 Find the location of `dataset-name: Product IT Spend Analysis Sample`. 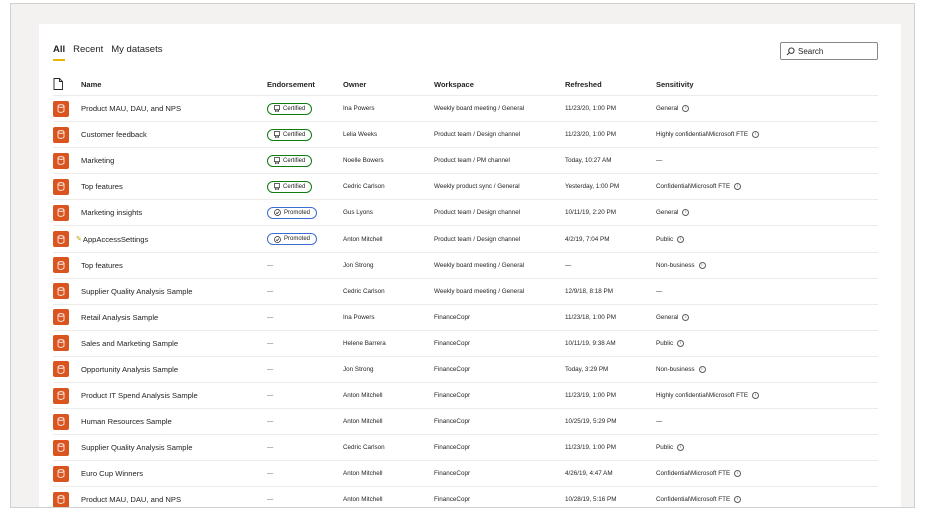

dataset-name: Product IT Spend Analysis Sample is located at coordinates (139, 395).